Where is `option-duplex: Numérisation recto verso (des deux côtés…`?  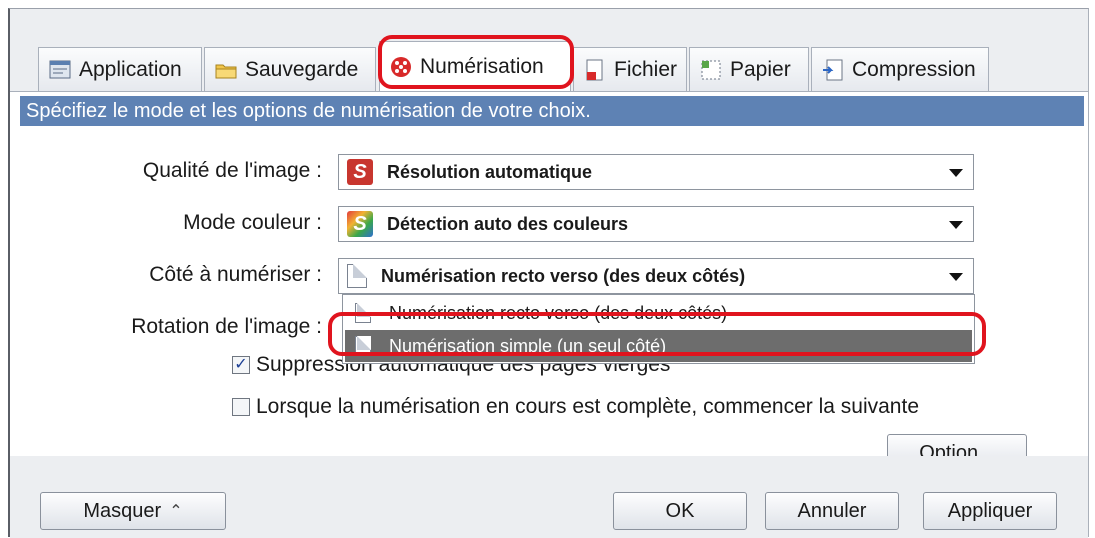 option-duplex: Numérisation recto verso (des deux côtés… is located at coordinates (658, 313).